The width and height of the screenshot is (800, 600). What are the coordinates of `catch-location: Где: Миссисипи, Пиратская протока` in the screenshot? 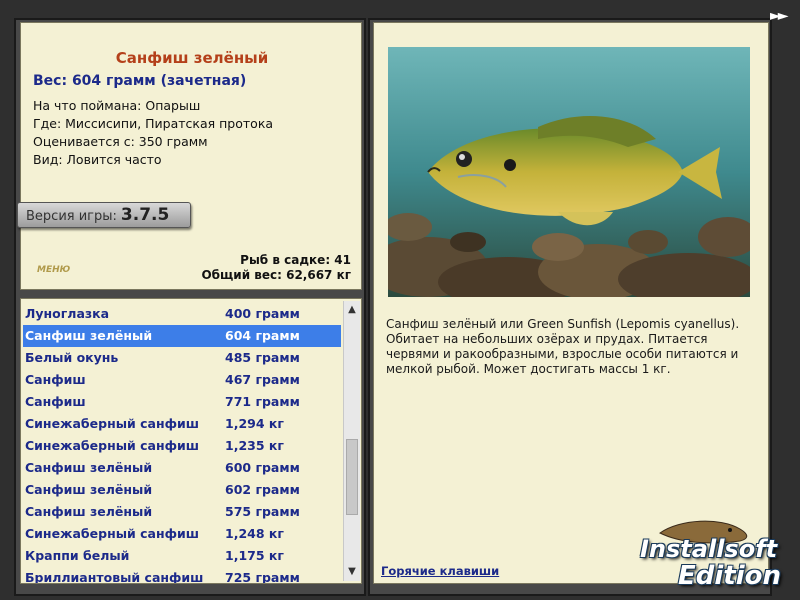 It's located at (153, 123).